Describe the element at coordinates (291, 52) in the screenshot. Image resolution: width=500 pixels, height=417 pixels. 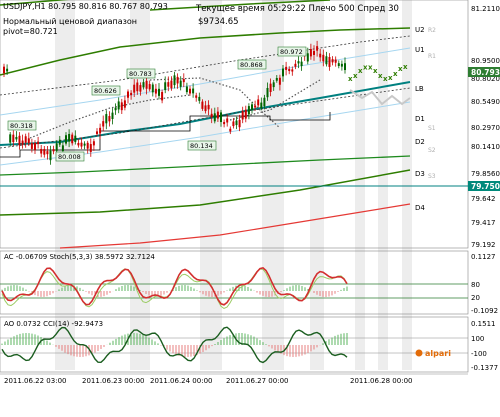
I see `price-tag-label: 80.972` at that location.